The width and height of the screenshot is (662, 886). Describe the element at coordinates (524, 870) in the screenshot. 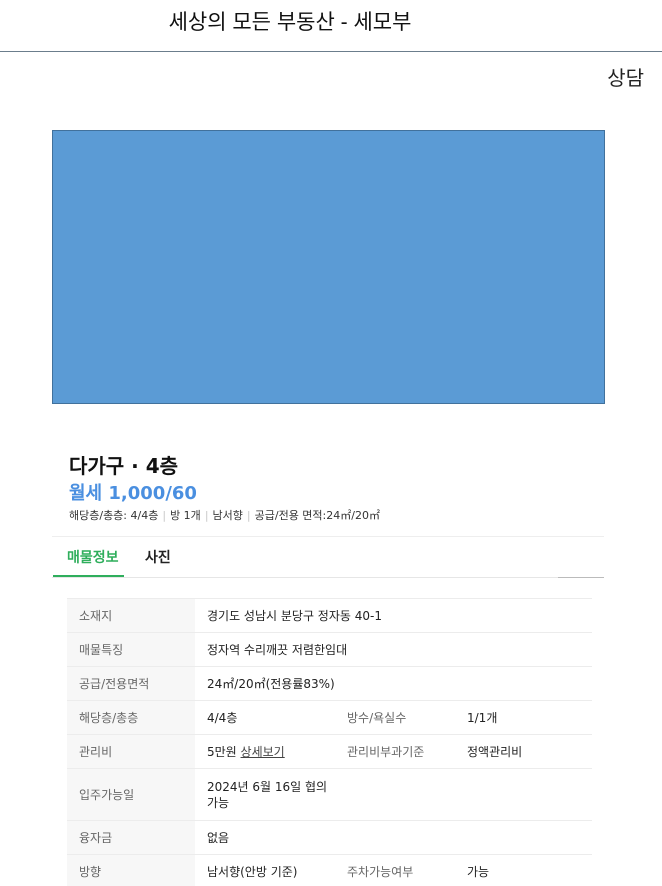

I see `parking-value: 가능` at that location.